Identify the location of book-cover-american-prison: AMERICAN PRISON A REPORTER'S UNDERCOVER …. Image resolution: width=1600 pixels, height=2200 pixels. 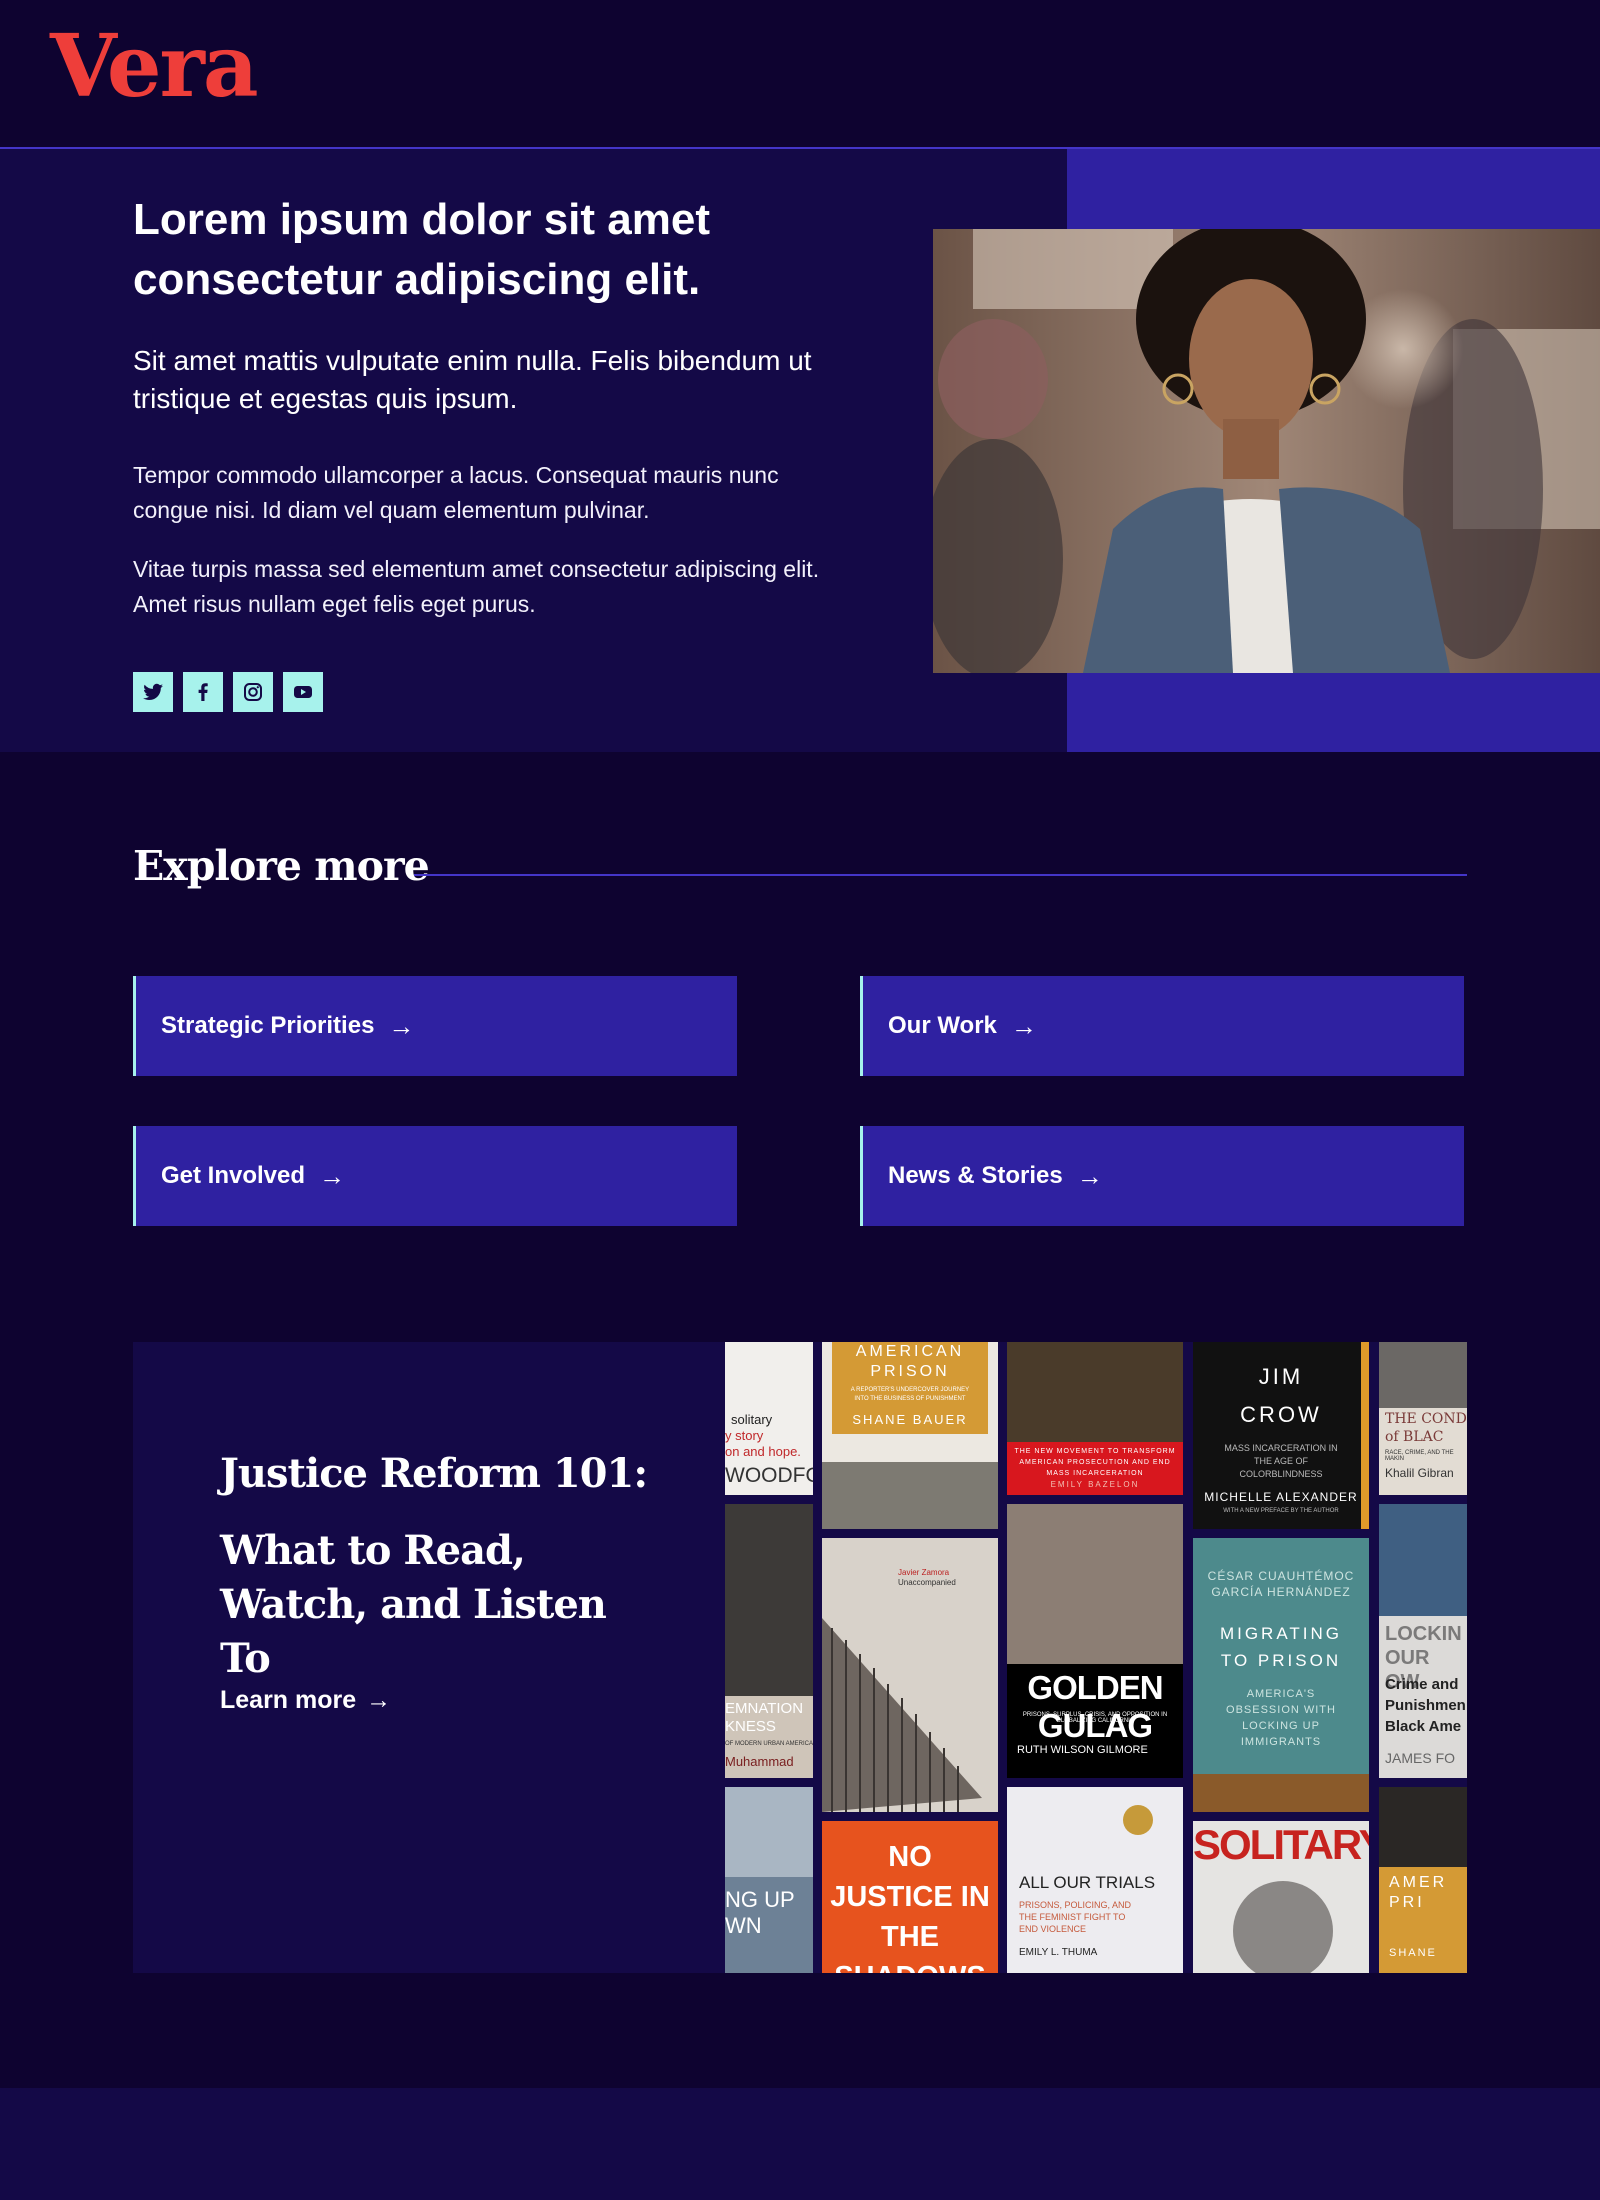
(910, 1435).